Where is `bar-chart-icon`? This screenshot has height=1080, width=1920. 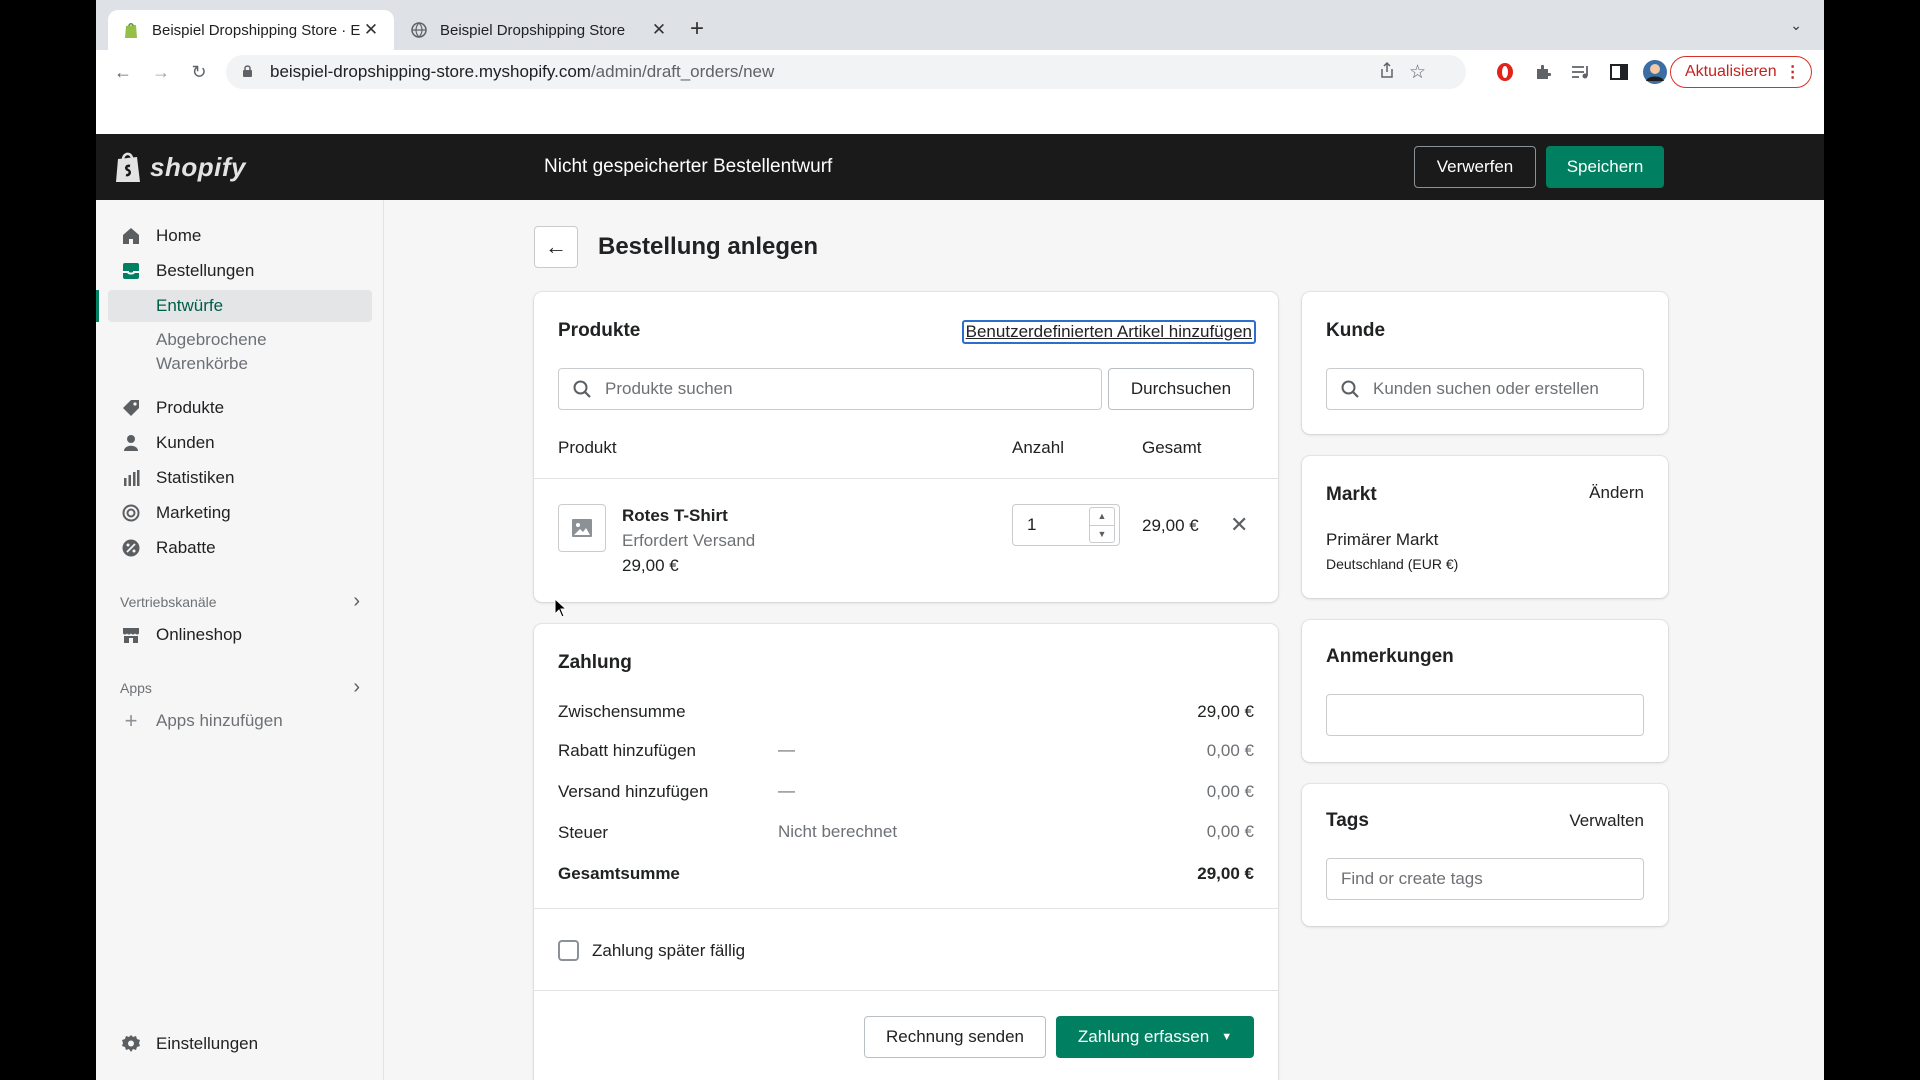 bar-chart-icon is located at coordinates (131, 478).